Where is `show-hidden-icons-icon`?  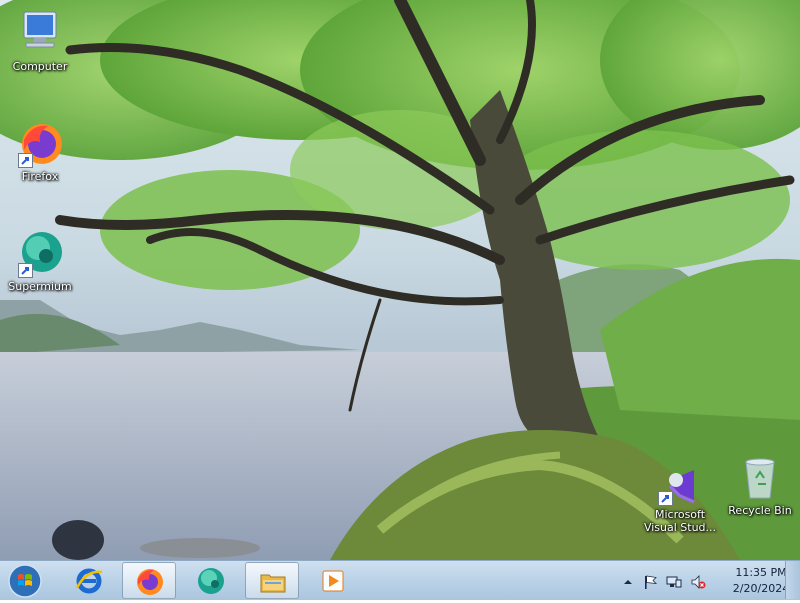 show-hidden-icons-icon is located at coordinates (628, 582).